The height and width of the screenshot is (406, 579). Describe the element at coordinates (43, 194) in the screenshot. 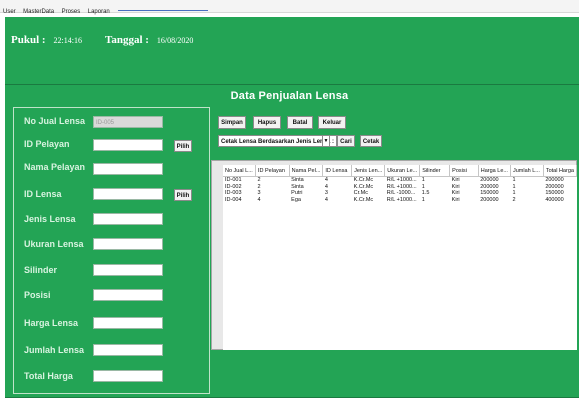

I see `label-id-lensa: ID Lensa` at that location.